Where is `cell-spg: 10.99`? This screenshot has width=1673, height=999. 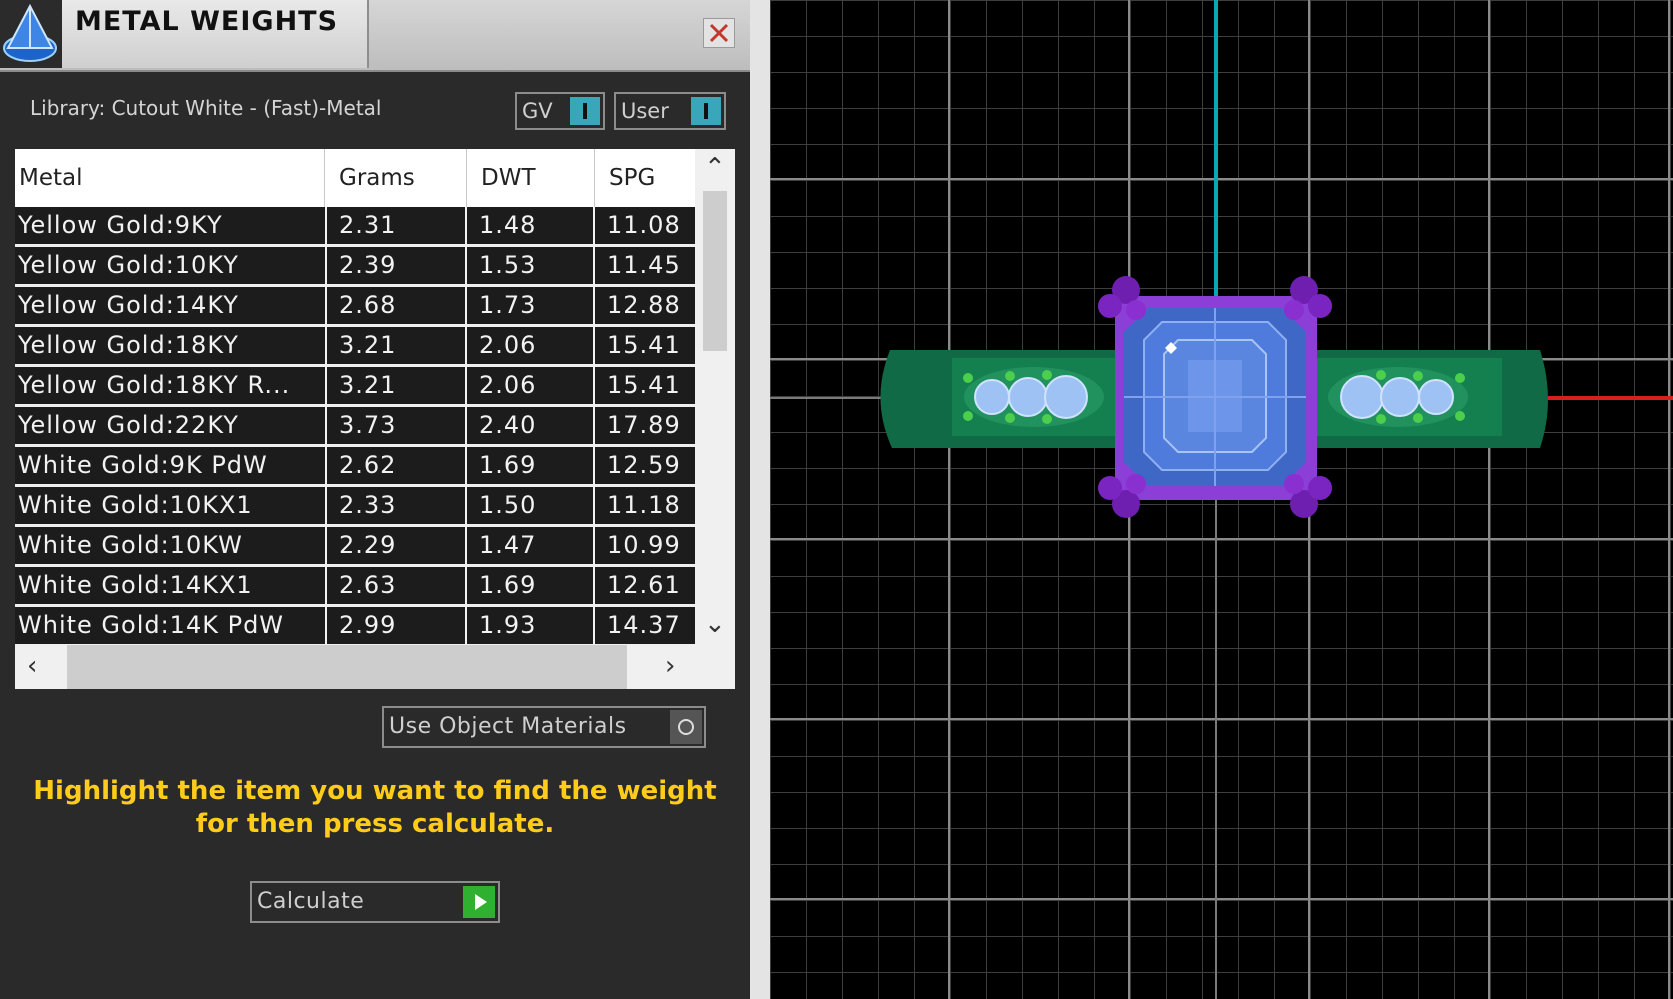
cell-spg: 10.99 is located at coordinates (645, 545).